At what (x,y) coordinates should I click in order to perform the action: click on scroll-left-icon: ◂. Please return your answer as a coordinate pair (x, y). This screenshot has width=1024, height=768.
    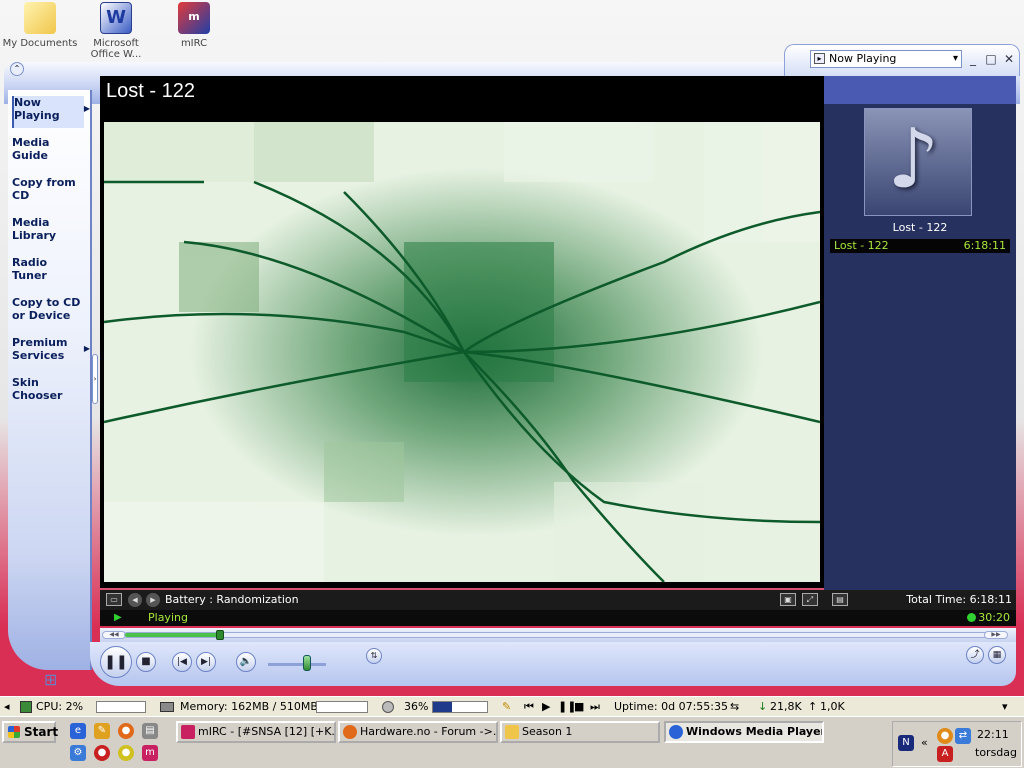
    Looking at the image, I should click on (7, 707).